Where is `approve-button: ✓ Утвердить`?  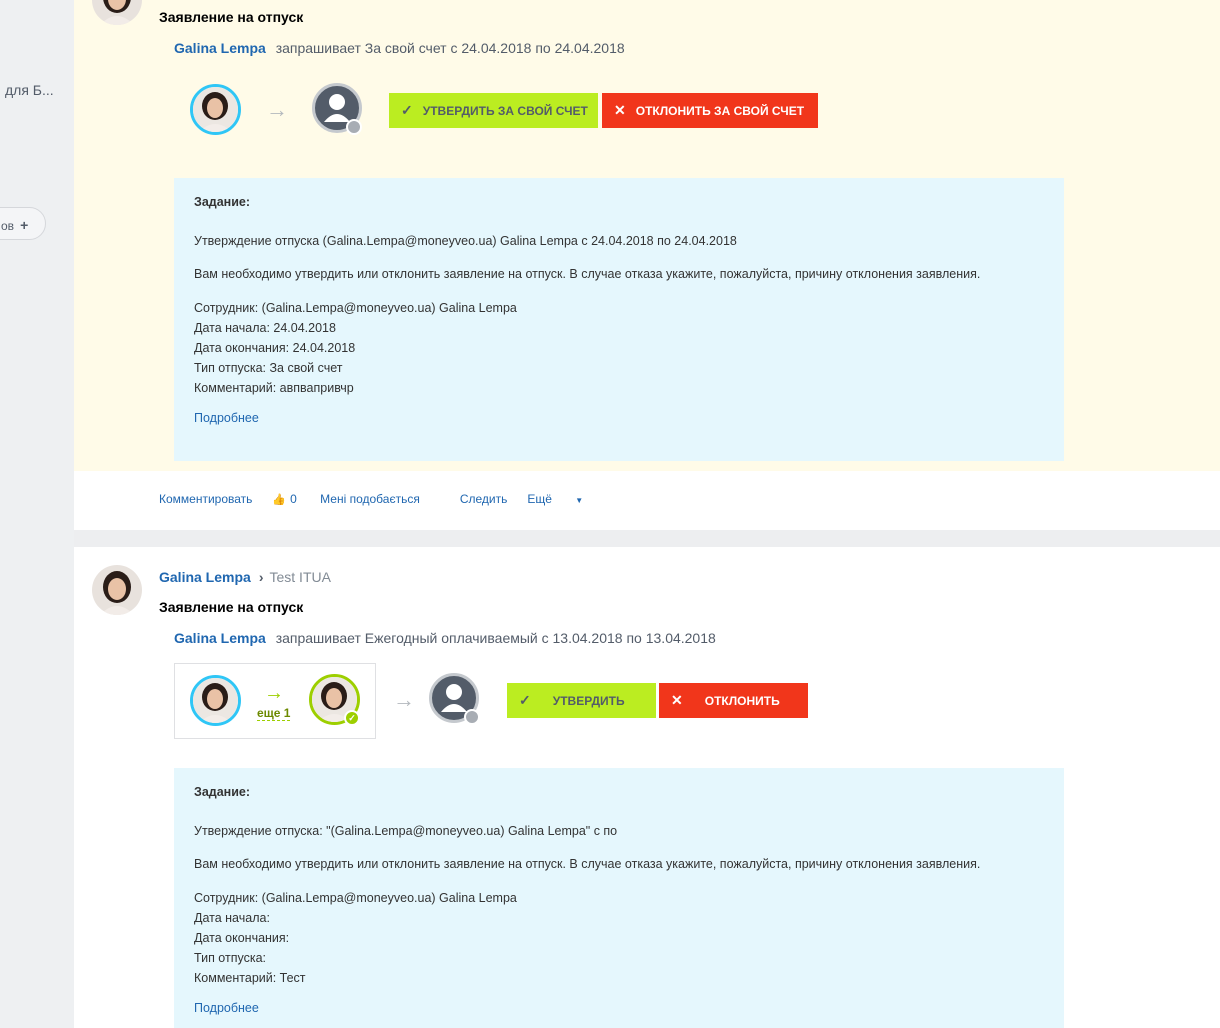 approve-button: ✓ Утвердить is located at coordinates (581, 700).